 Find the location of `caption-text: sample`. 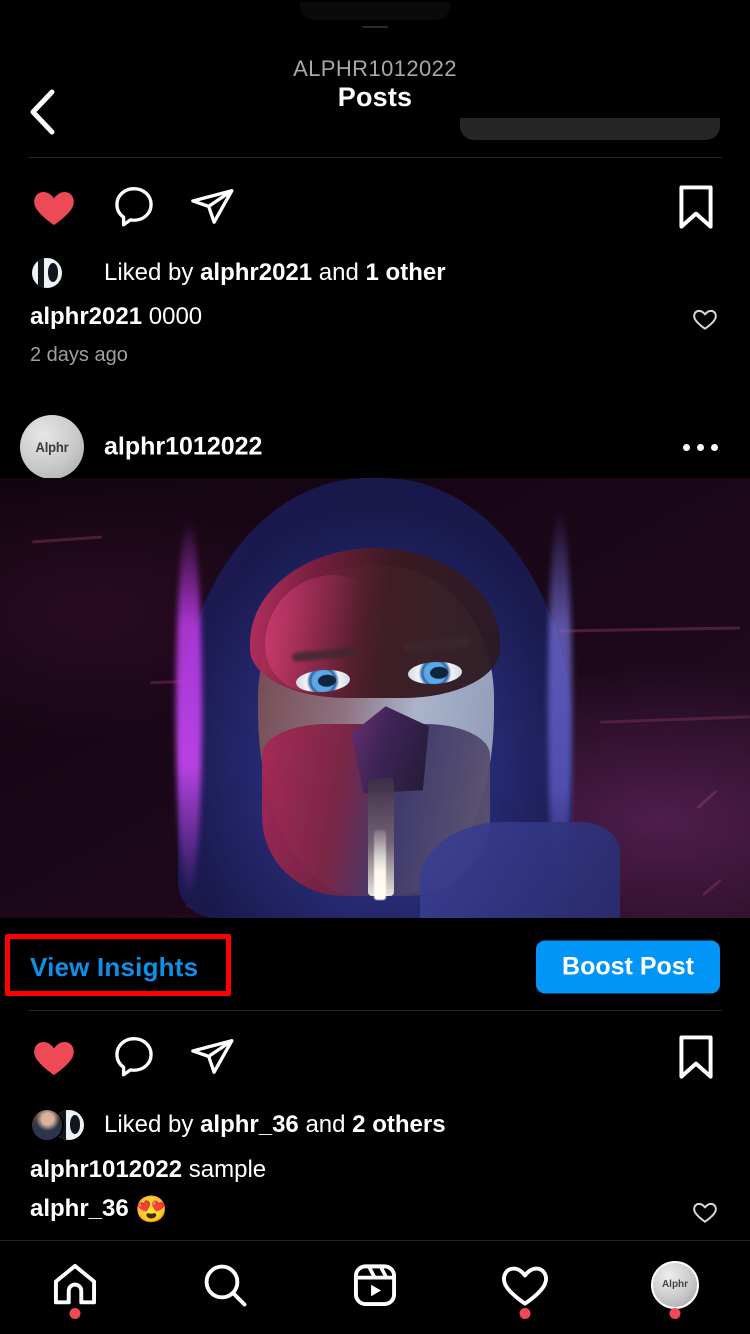

caption-text: sample is located at coordinates (227, 1169).